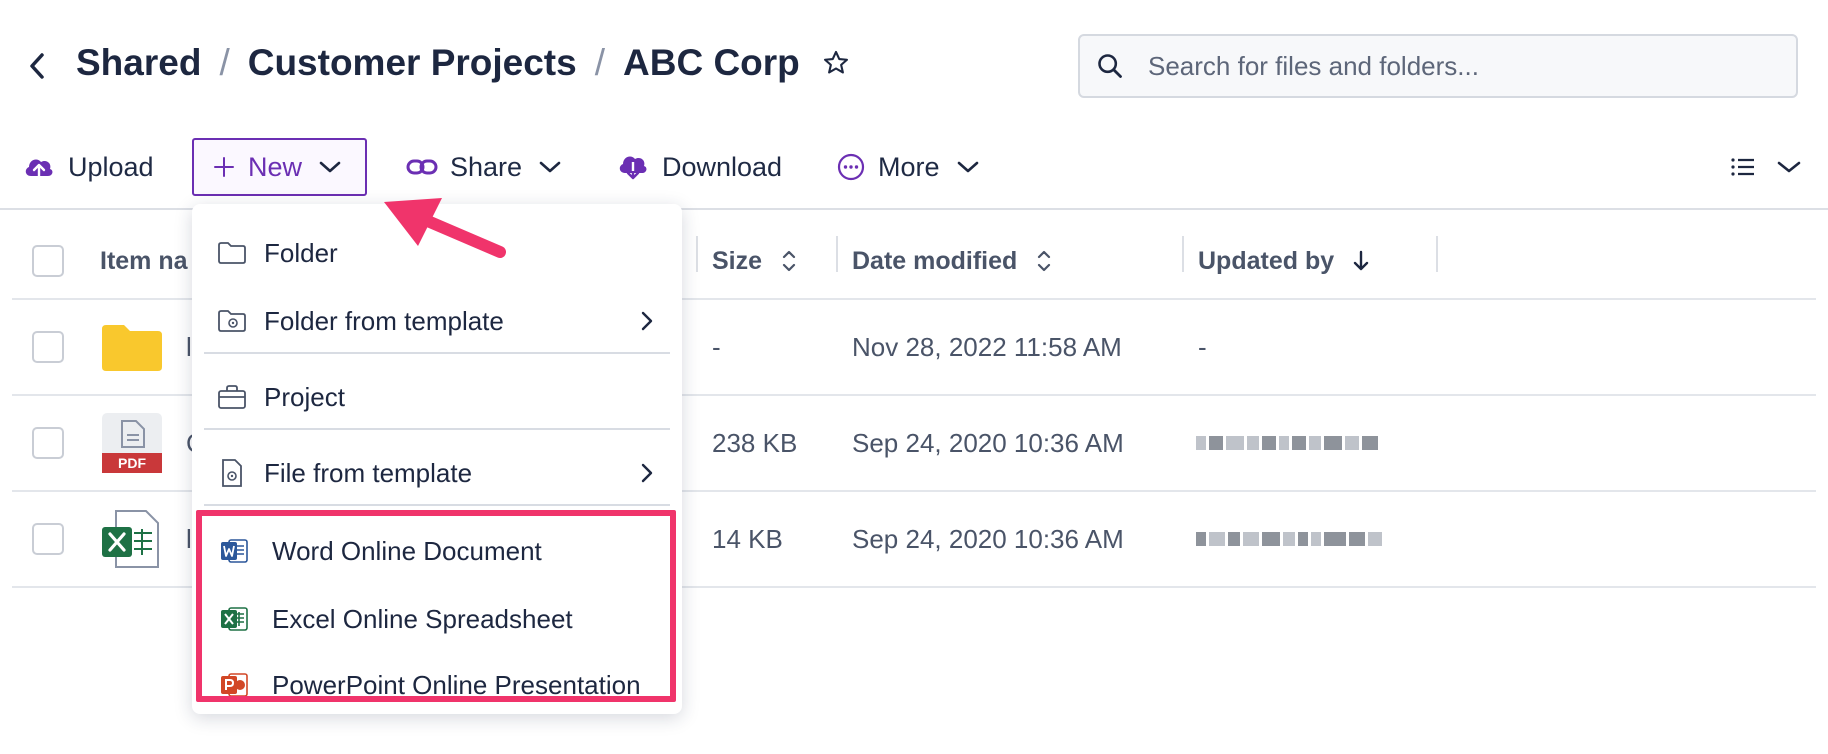 The width and height of the screenshot is (1828, 754). Describe the element at coordinates (445, 228) in the screenshot. I see `annotation-arrow-icon` at that location.